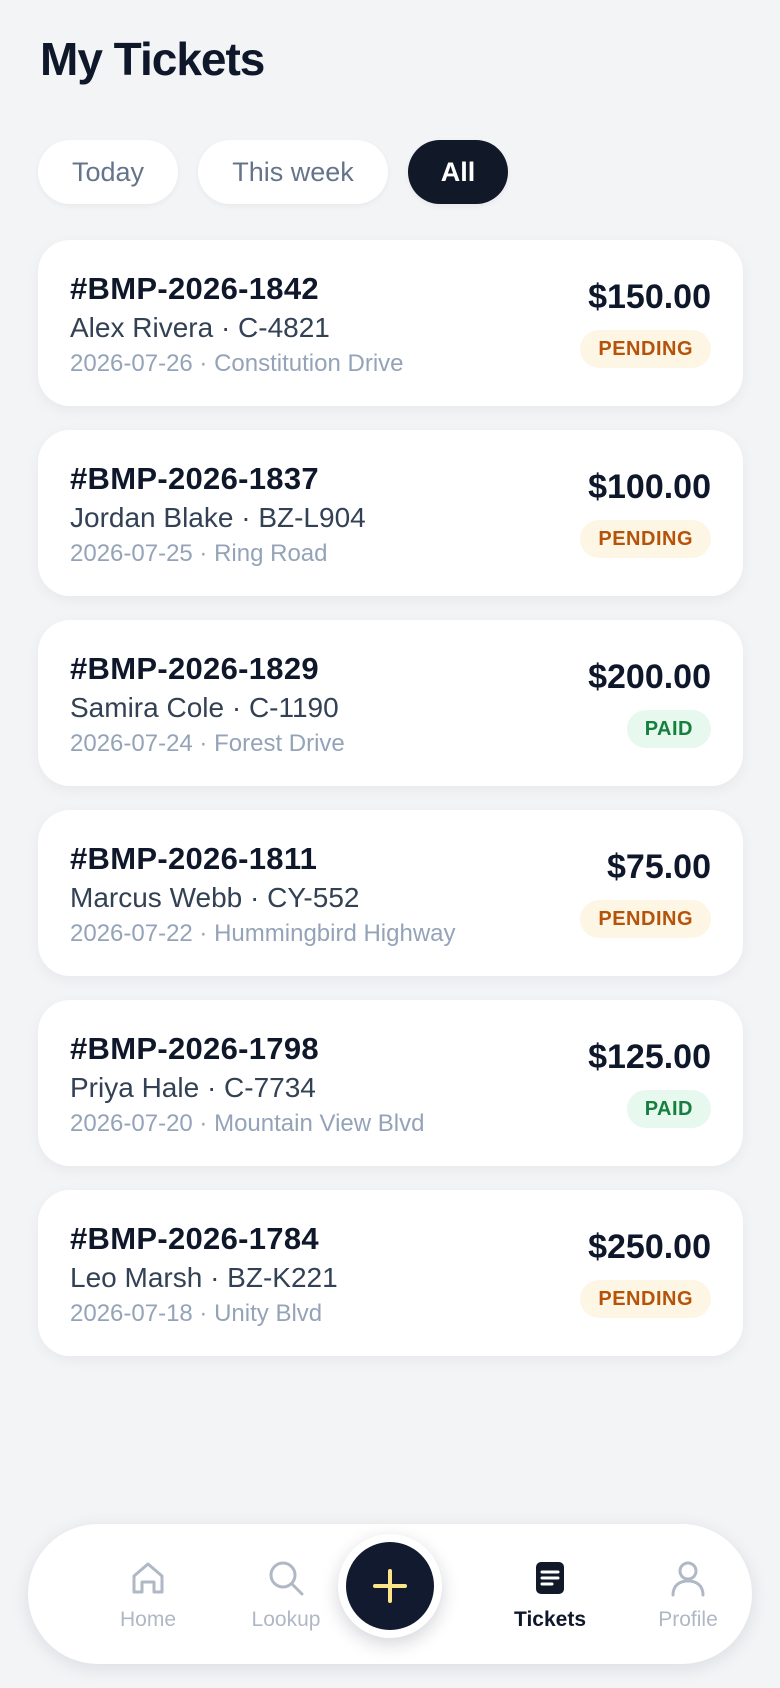  What do you see at coordinates (108, 172) in the screenshot?
I see `filter-today-chip: Today` at bounding box center [108, 172].